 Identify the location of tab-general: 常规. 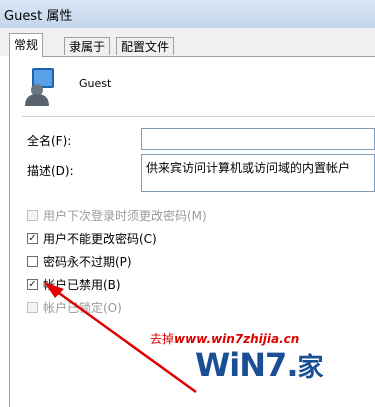
(26, 45).